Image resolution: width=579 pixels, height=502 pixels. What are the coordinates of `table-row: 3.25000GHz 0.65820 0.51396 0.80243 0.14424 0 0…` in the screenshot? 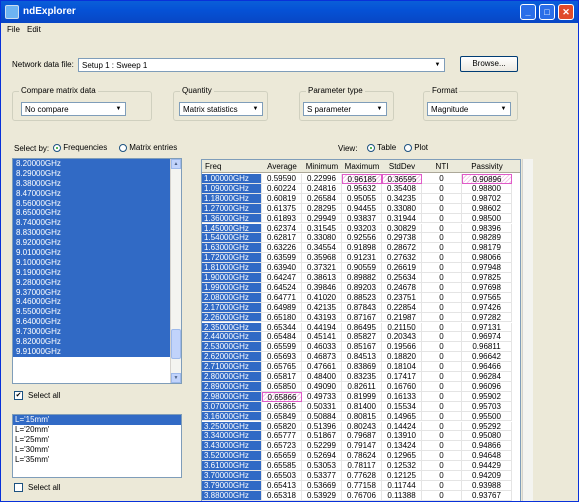 It's located at (361, 426).